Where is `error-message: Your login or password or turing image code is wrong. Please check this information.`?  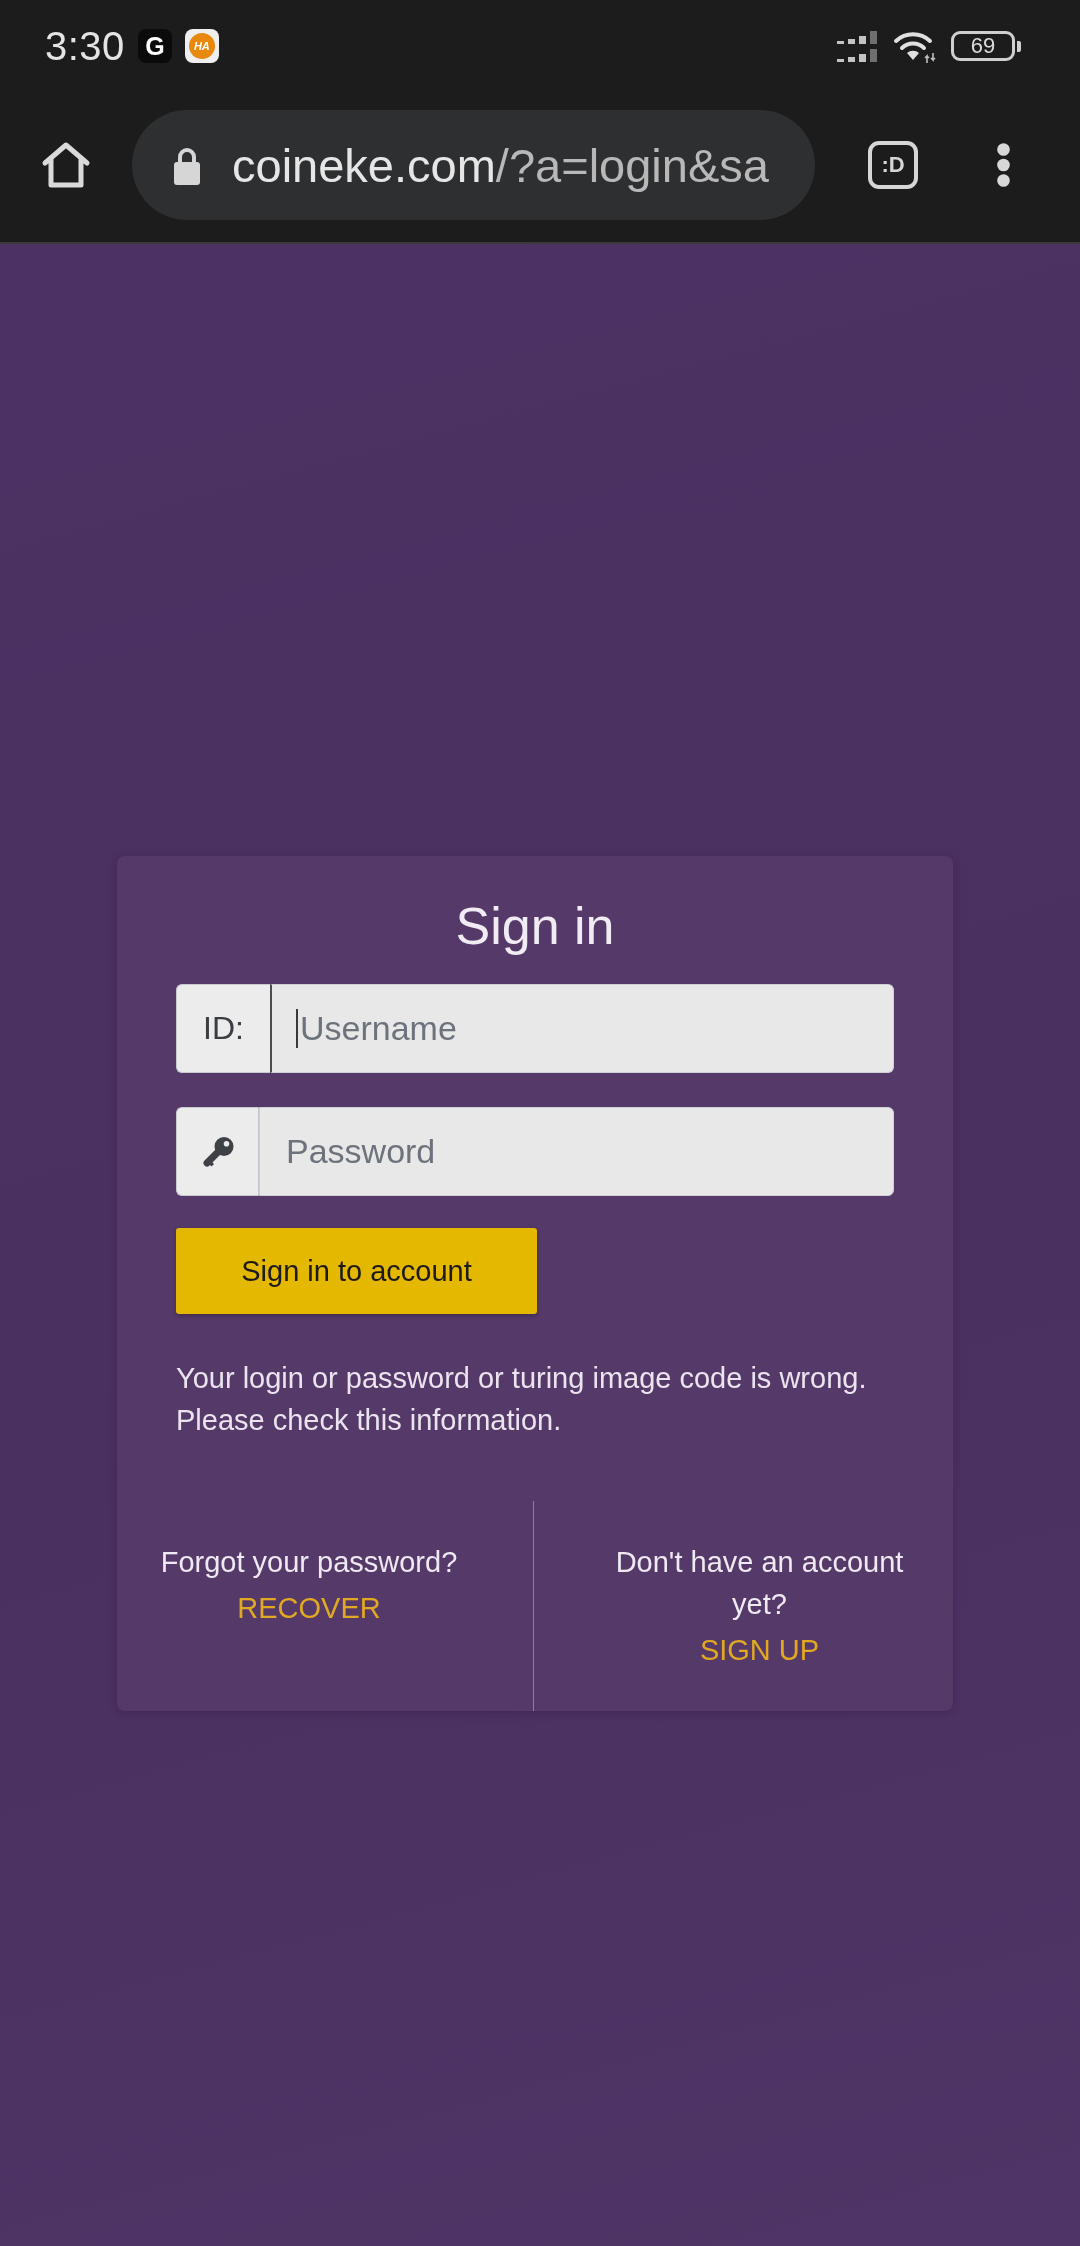 error-message: Your login or password or turing image code is wrong. Please check this information. is located at coordinates (522, 1399).